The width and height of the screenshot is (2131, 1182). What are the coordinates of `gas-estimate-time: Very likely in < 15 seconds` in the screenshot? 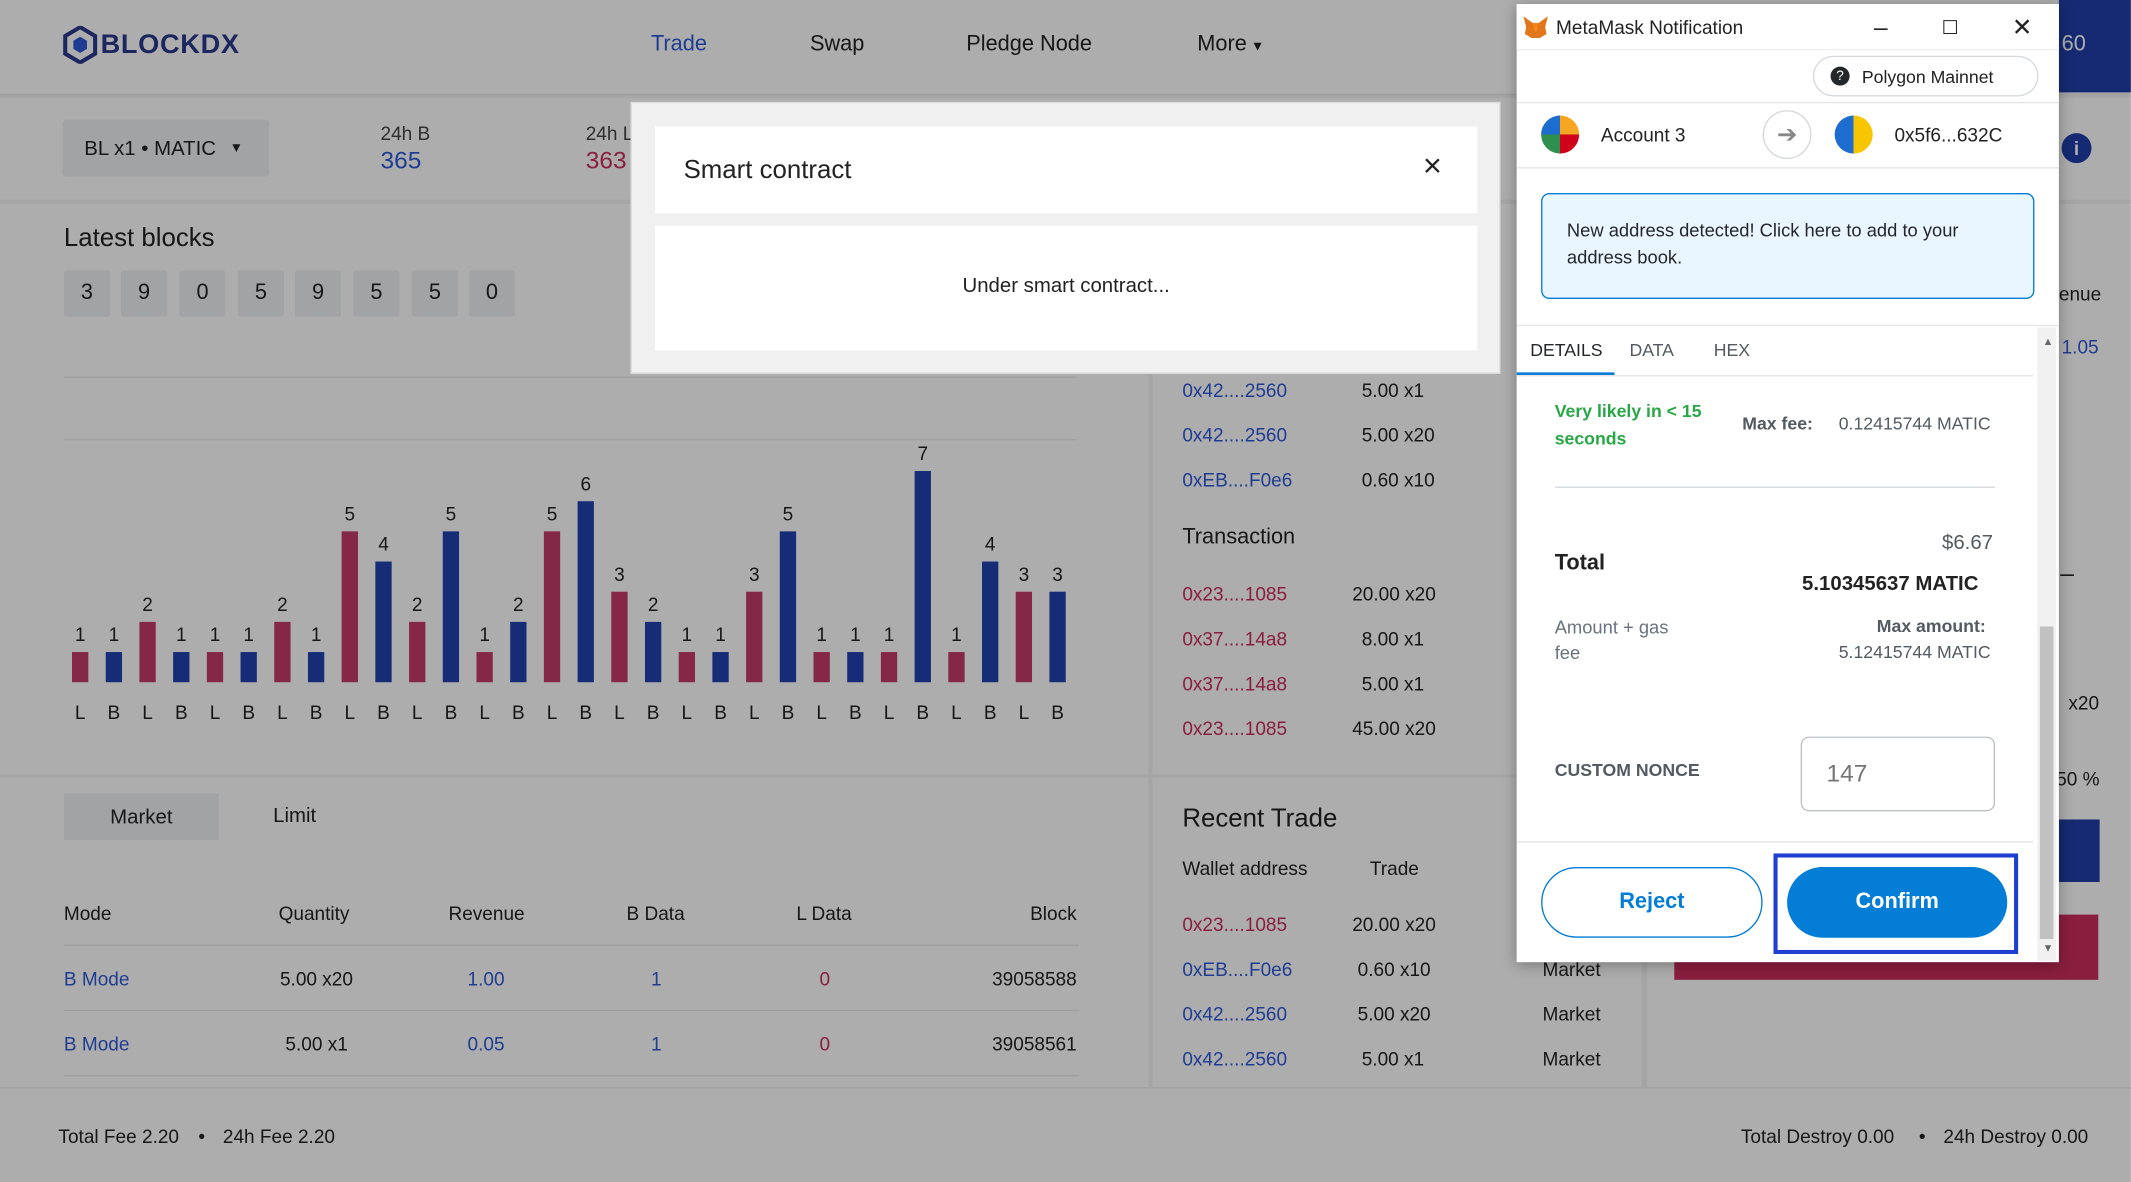 It's located at (1628, 424).